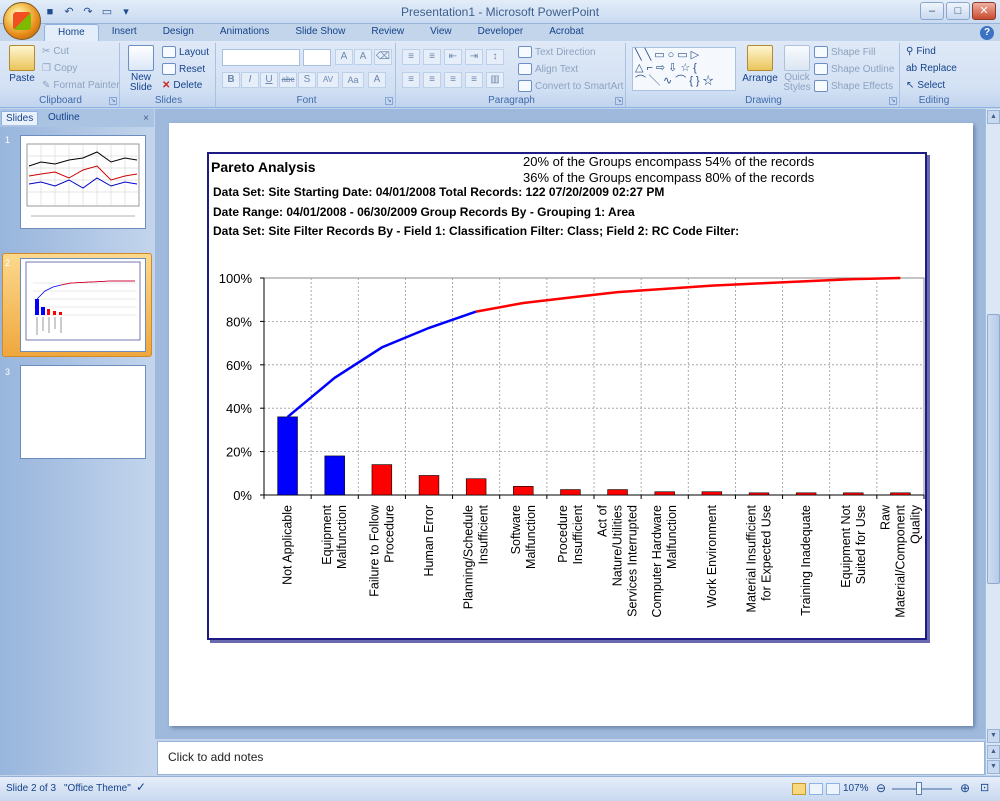 The image size is (1000, 801). What do you see at coordinates (363, 57) in the screenshot?
I see `shrink-font-icon: A` at bounding box center [363, 57].